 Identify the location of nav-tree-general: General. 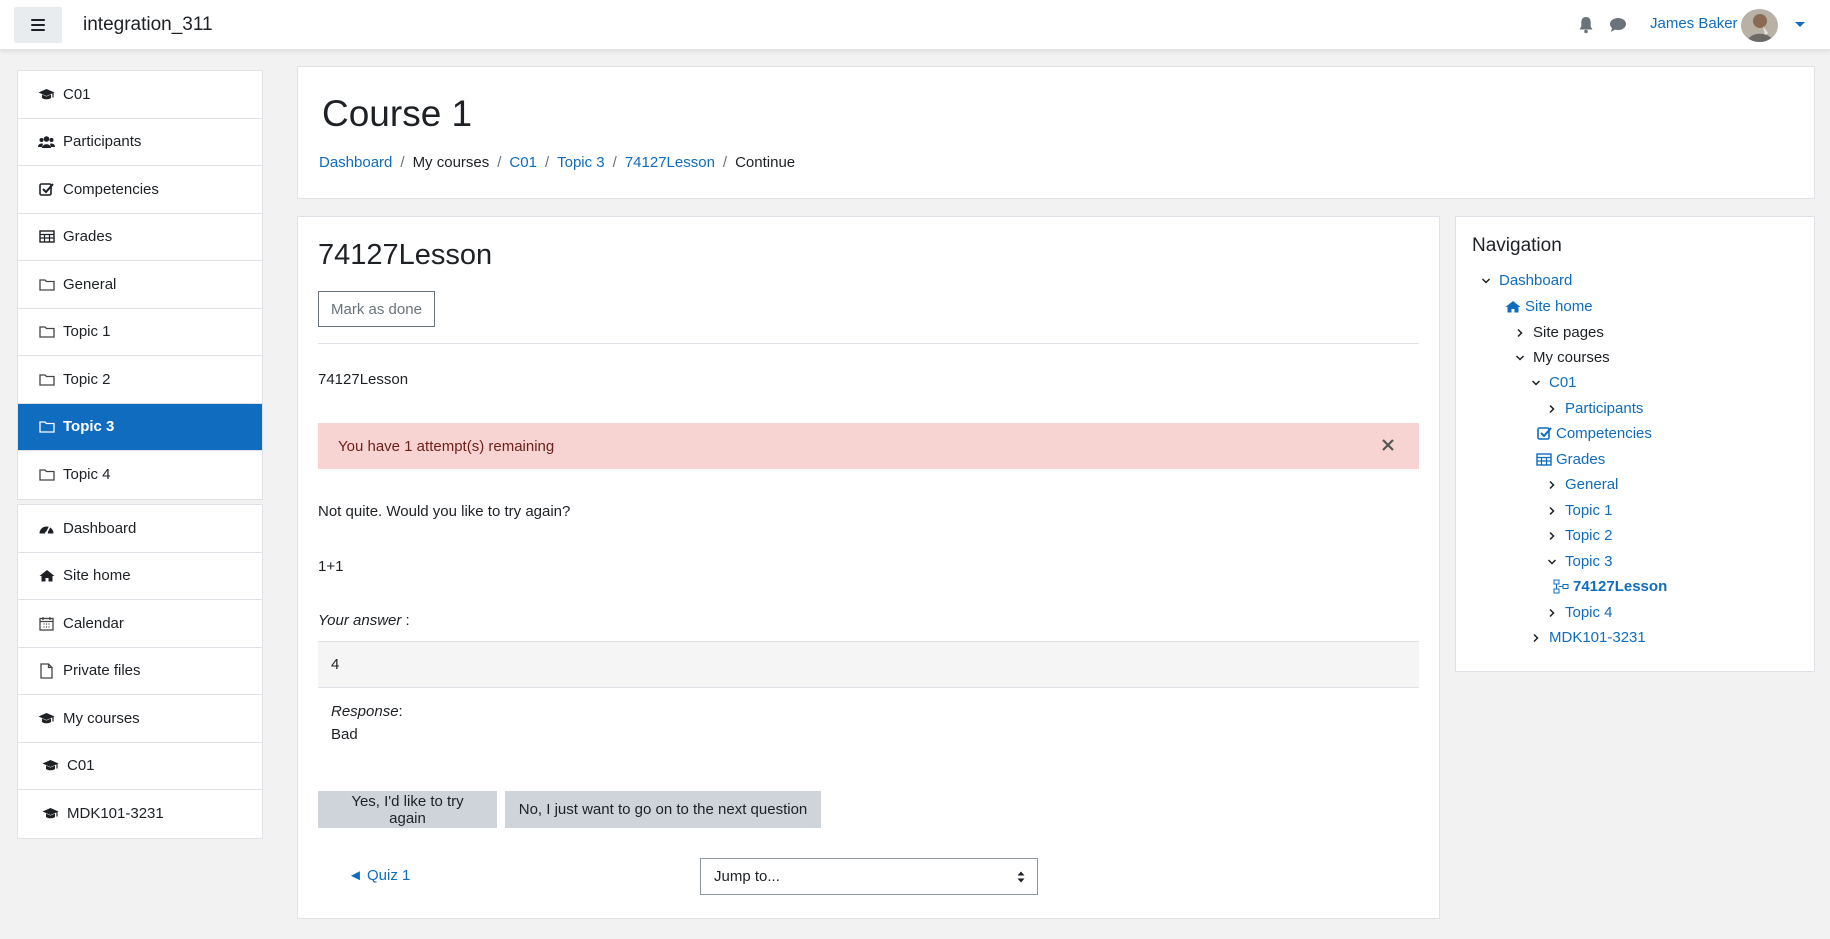
(1582, 484).